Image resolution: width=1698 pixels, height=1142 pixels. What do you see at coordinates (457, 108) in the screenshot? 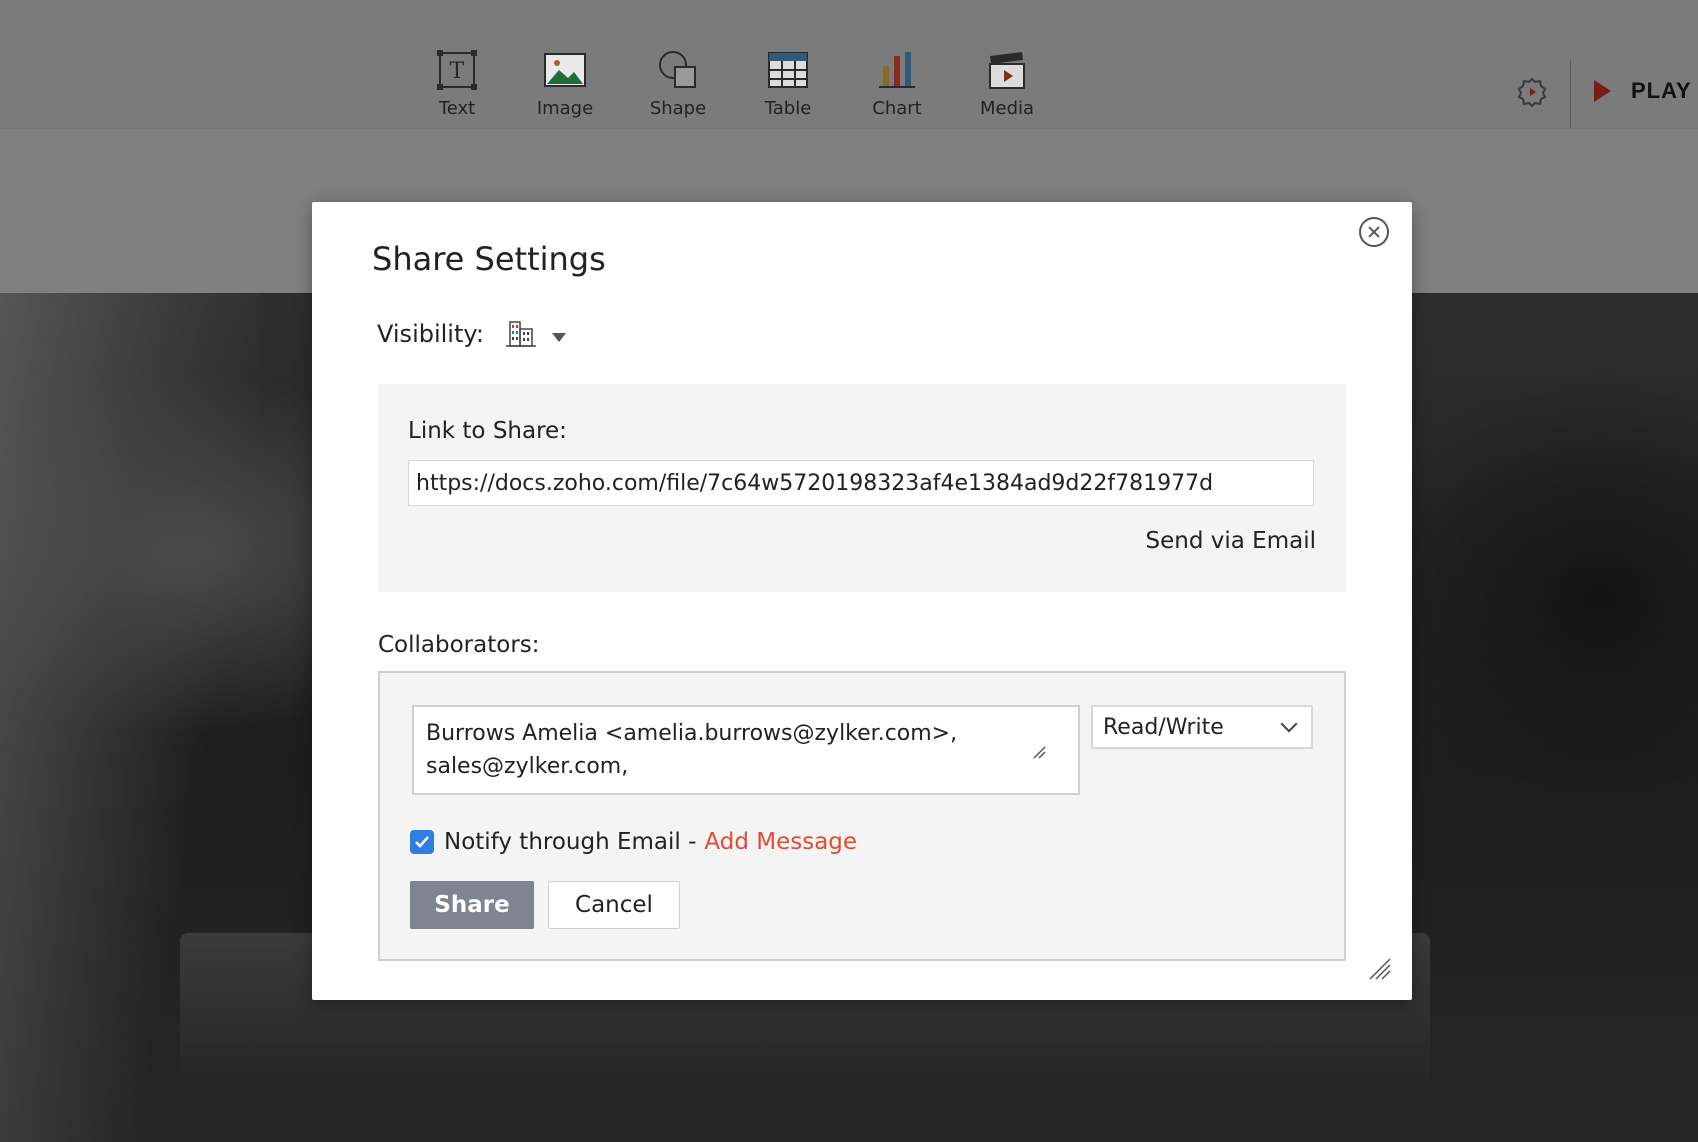
I see `toolbar-text-label: Text` at bounding box center [457, 108].